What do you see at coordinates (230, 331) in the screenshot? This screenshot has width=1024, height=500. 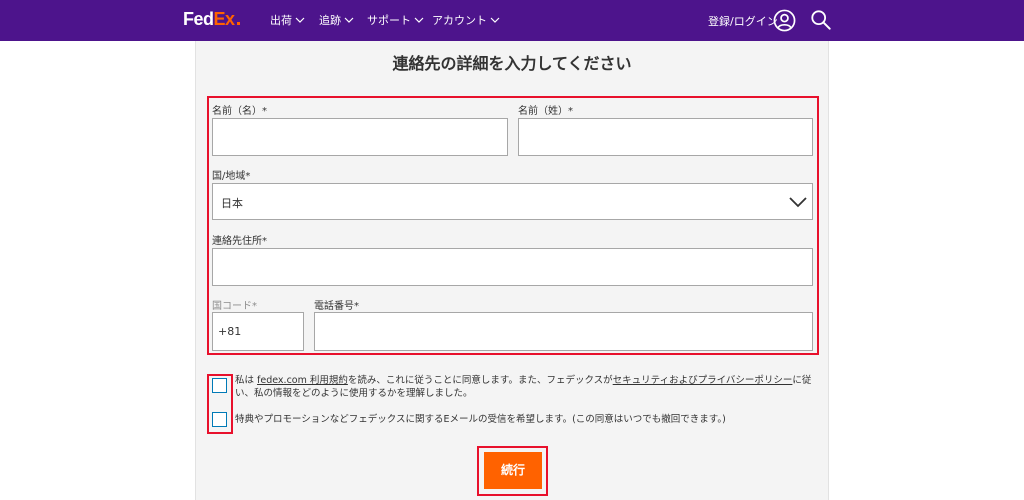 I see `country-code-value: +81` at bounding box center [230, 331].